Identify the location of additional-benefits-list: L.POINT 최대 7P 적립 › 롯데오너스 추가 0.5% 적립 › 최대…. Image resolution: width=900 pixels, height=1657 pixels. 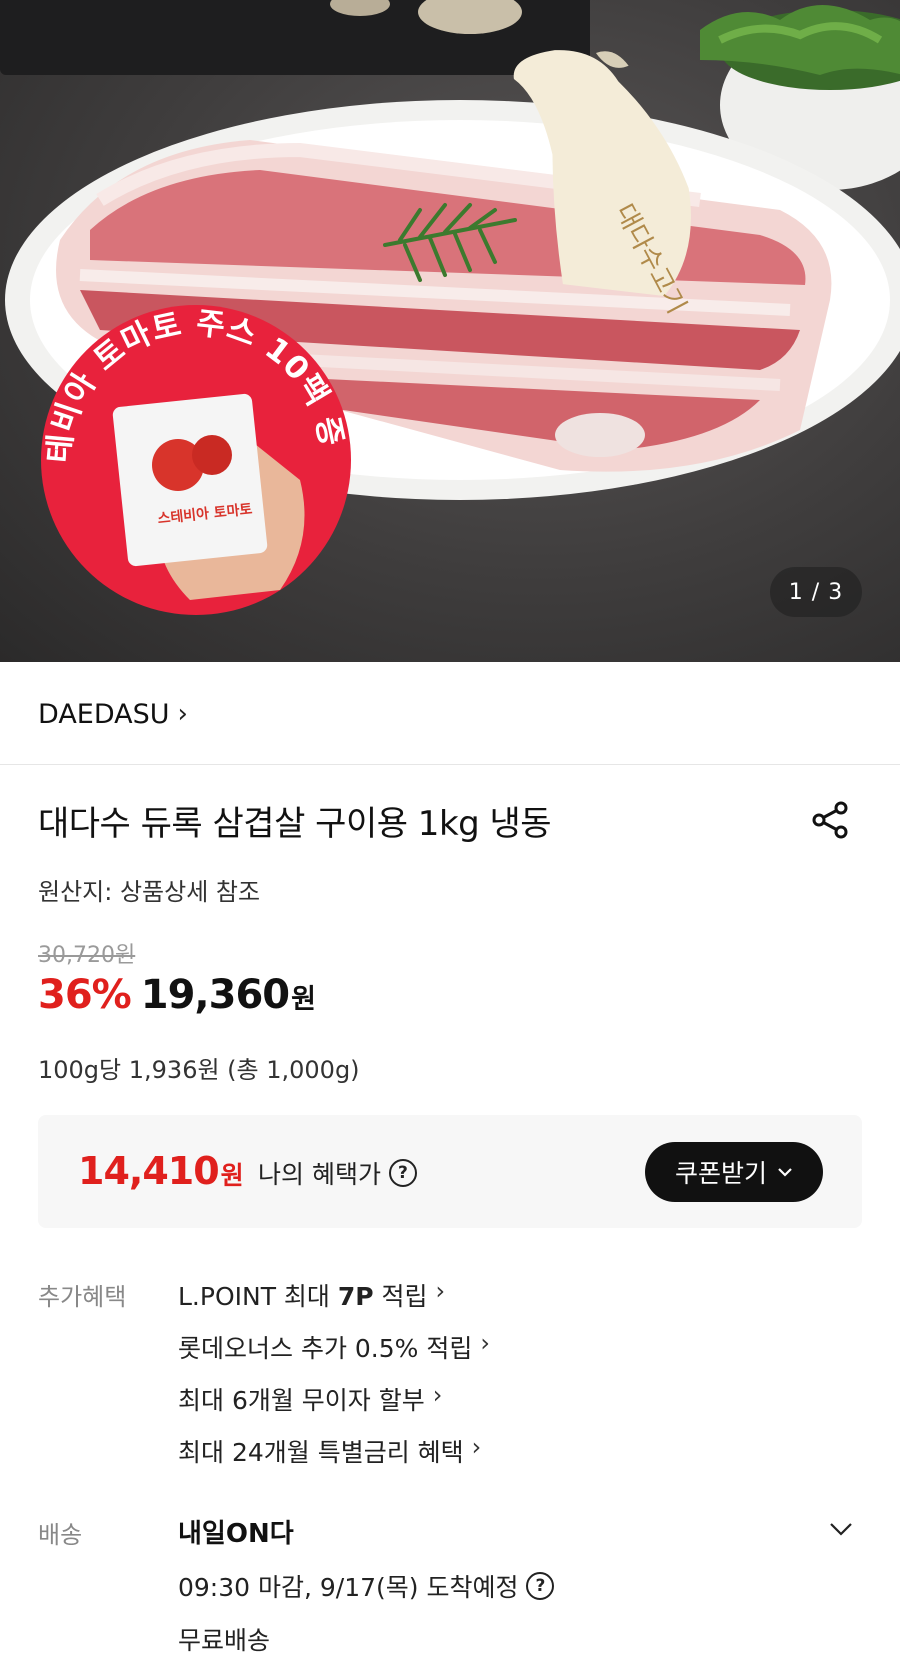
(334, 1381).